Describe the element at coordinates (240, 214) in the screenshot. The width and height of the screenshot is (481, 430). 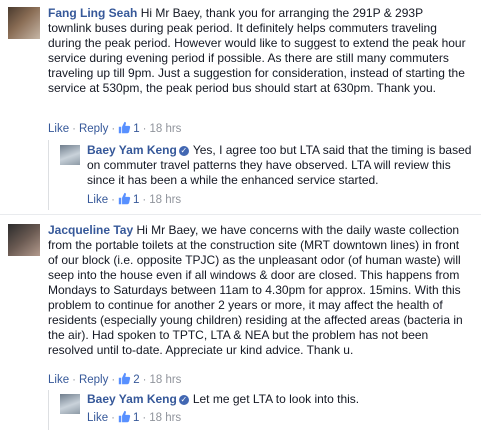
I see `divider` at that location.